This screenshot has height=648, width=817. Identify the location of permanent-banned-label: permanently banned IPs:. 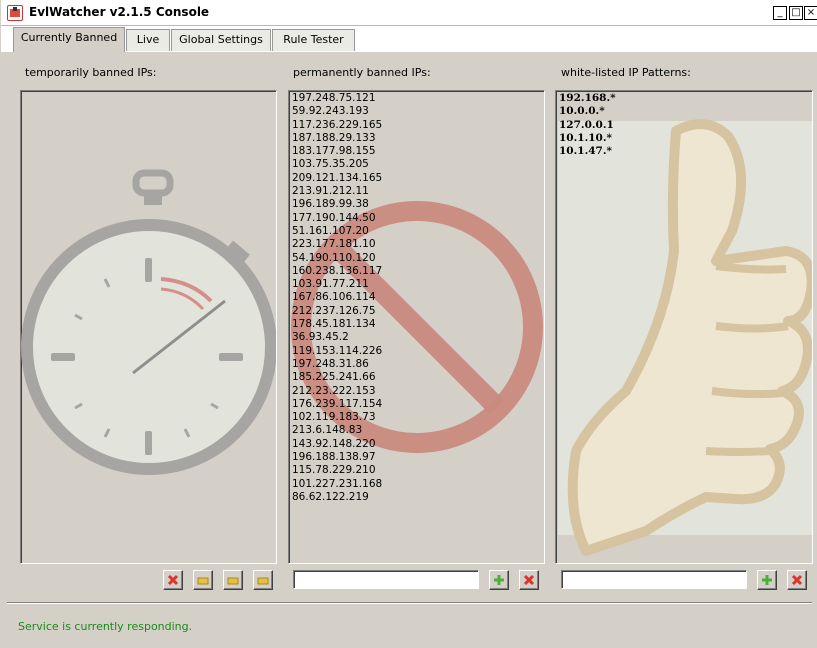
(362, 72).